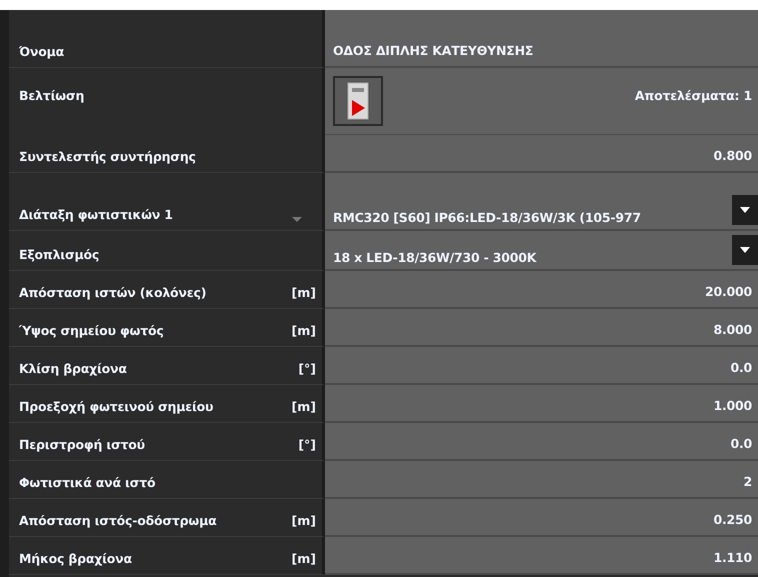  Describe the element at coordinates (116, 406) in the screenshot. I see `property-label: Προεξοχή φωτεινού σημείου` at that location.